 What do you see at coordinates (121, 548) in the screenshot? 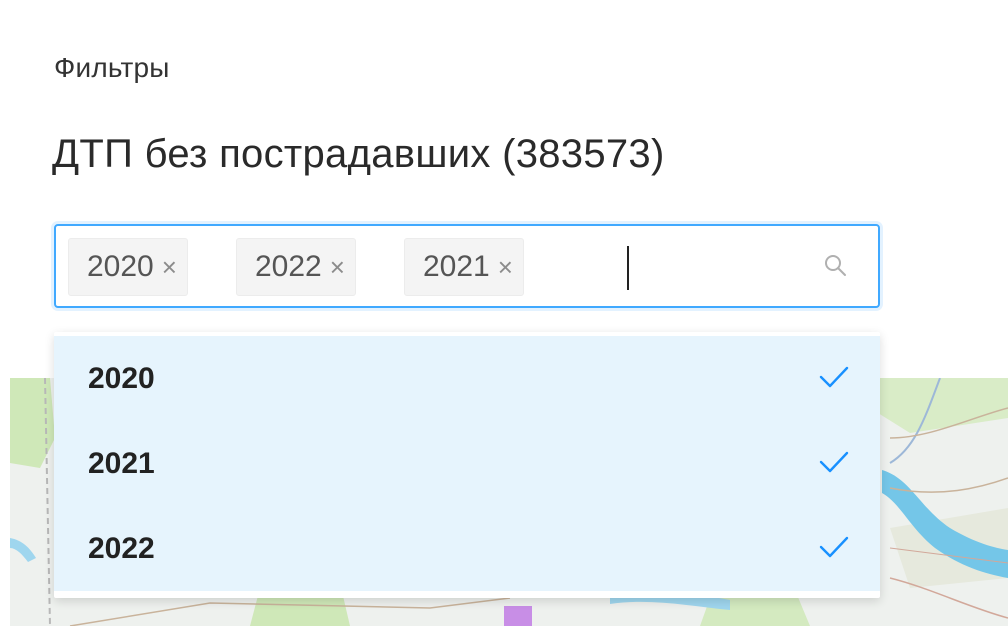
I see `option-label: 2022` at bounding box center [121, 548].